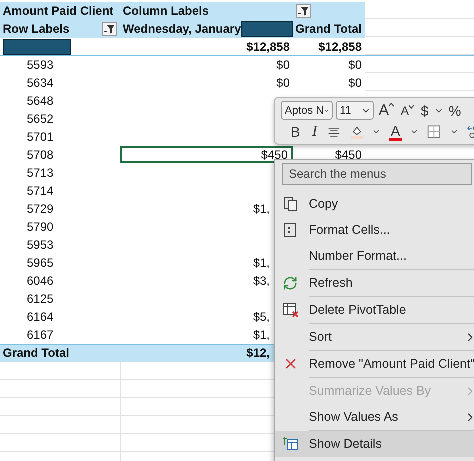 Image resolution: width=474 pixels, height=461 pixels. What do you see at coordinates (374, 310) in the screenshot?
I see `menu-item: Delete PivotTable` at bounding box center [374, 310].